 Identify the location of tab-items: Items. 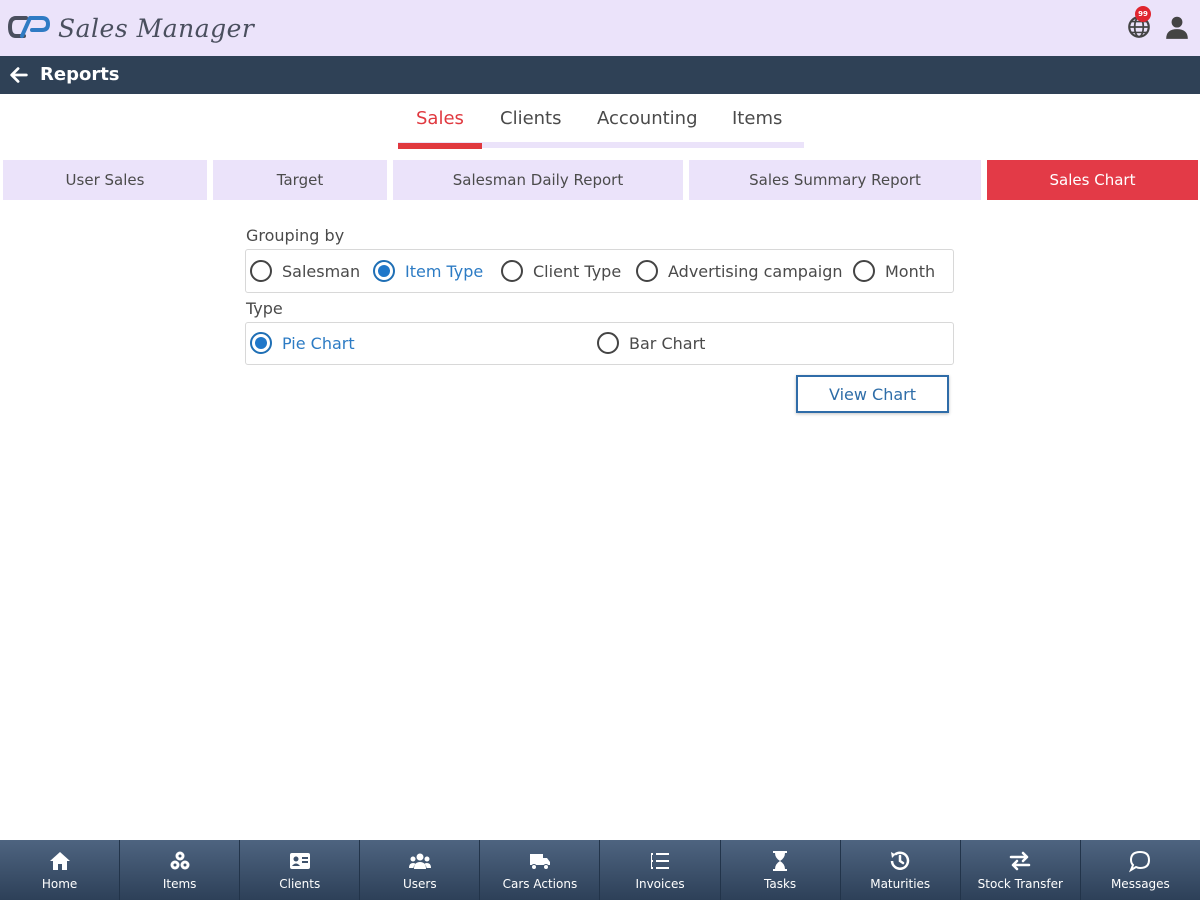
(757, 118).